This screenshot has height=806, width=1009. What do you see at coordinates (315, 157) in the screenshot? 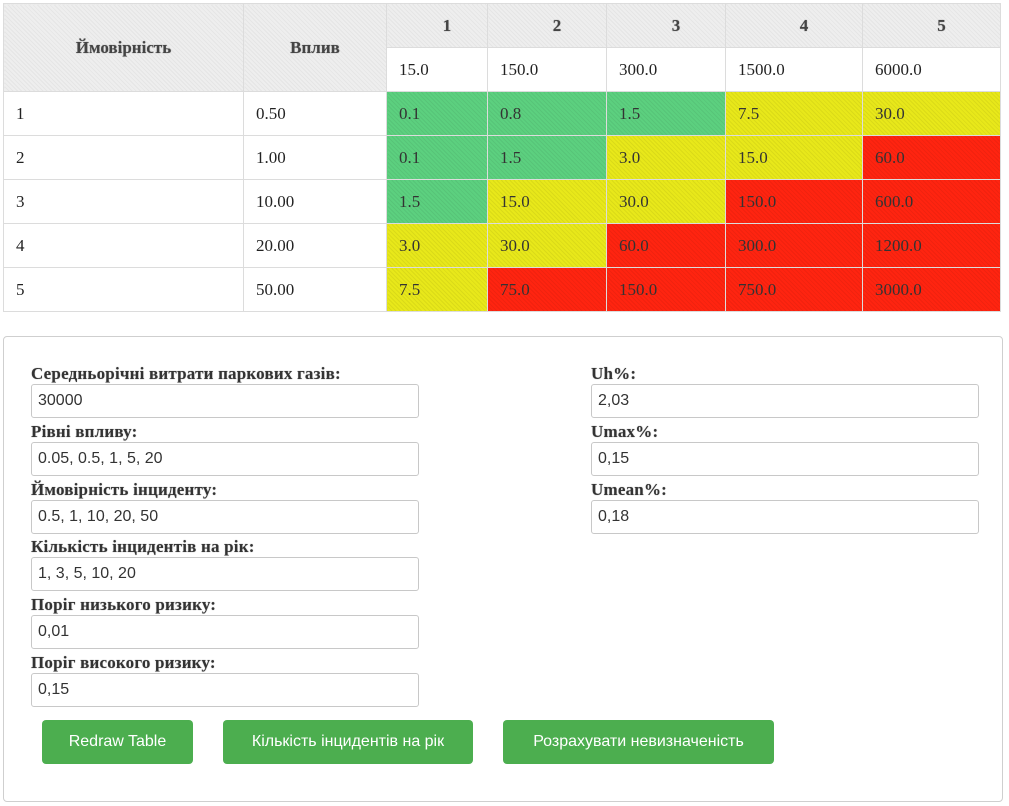
I see `row-probability-cell: 1.00` at bounding box center [315, 157].